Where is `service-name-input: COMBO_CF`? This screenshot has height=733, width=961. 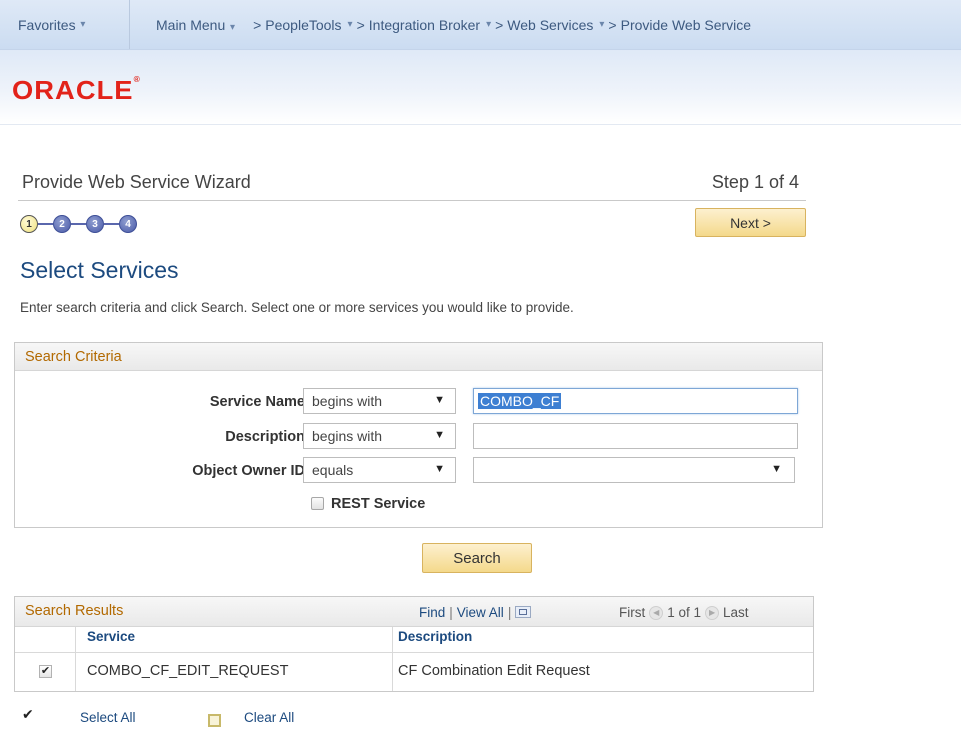 service-name-input: COMBO_CF is located at coordinates (635, 401).